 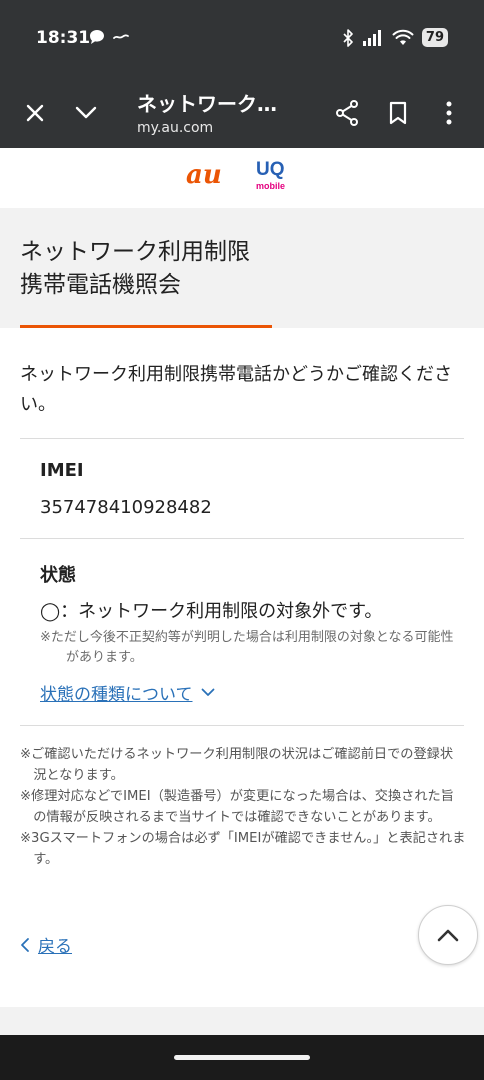 I want to click on close-tab-button, so click(x=35, y=113).